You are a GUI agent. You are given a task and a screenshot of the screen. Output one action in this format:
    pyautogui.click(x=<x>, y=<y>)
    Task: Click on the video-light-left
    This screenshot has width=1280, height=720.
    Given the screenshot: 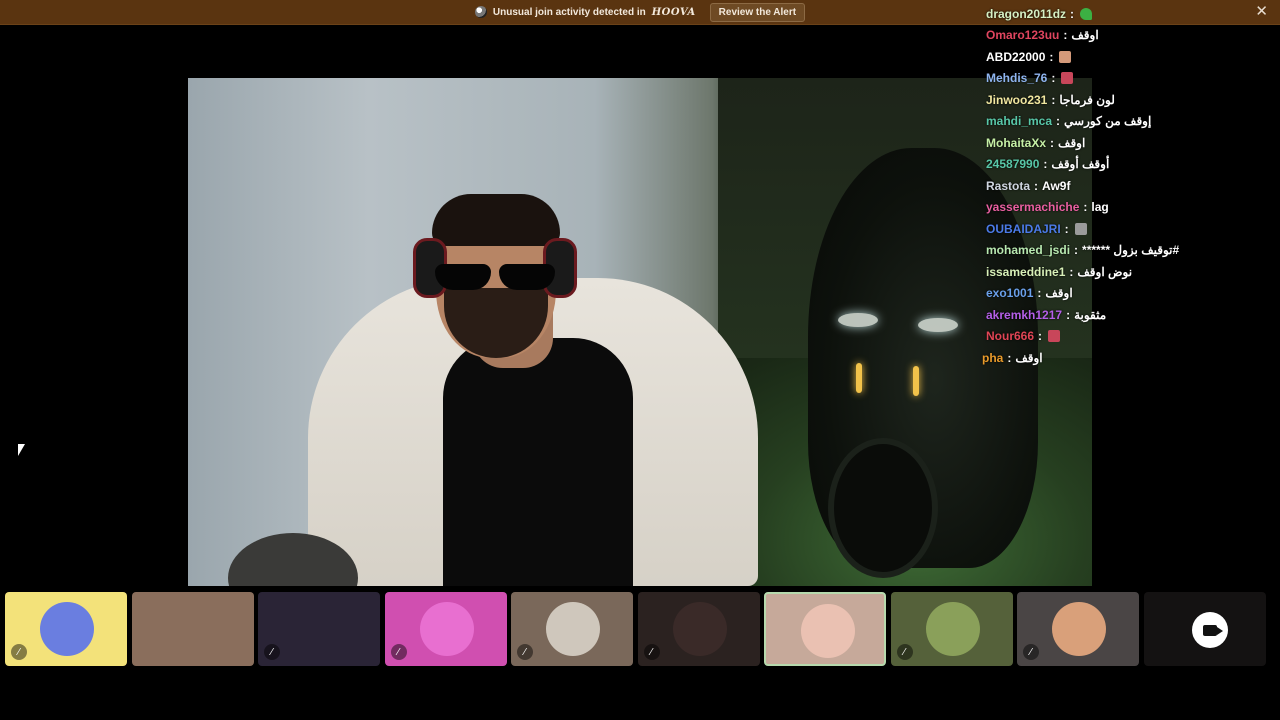 What is the action you would take?
    pyautogui.click(x=859, y=378)
    